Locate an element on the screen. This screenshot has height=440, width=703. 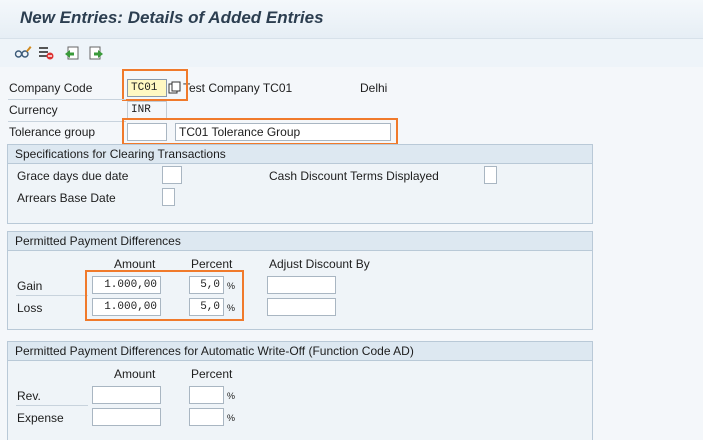
group-header: Specifications for Clearing Transactions is located at coordinates (300, 154).